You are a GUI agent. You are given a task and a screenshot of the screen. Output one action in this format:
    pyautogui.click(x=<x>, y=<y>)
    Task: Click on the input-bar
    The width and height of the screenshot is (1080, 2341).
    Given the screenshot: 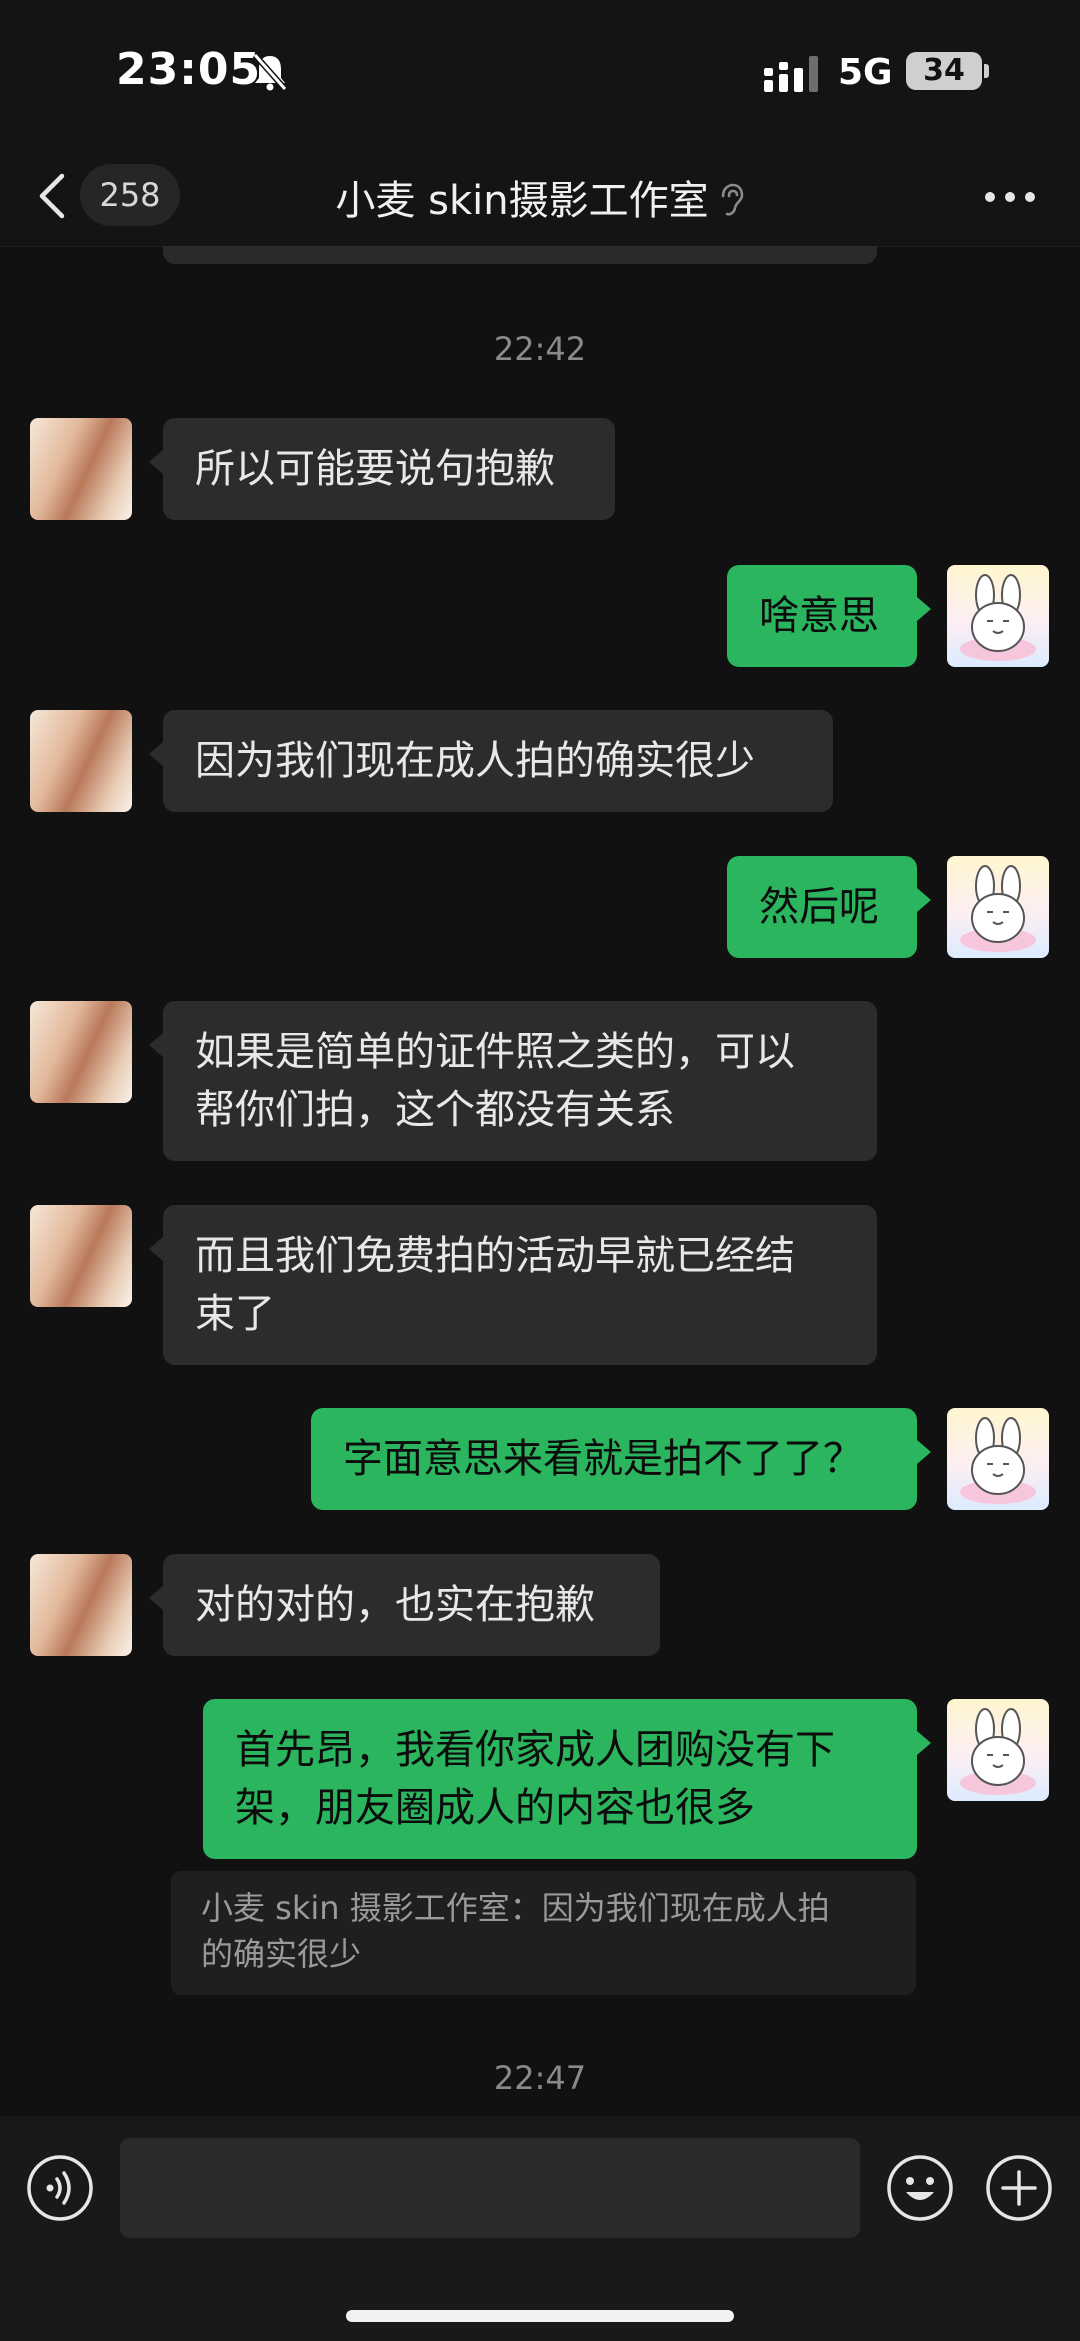 What is the action you would take?
    pyautogui.click(x=540, y=2228)
    